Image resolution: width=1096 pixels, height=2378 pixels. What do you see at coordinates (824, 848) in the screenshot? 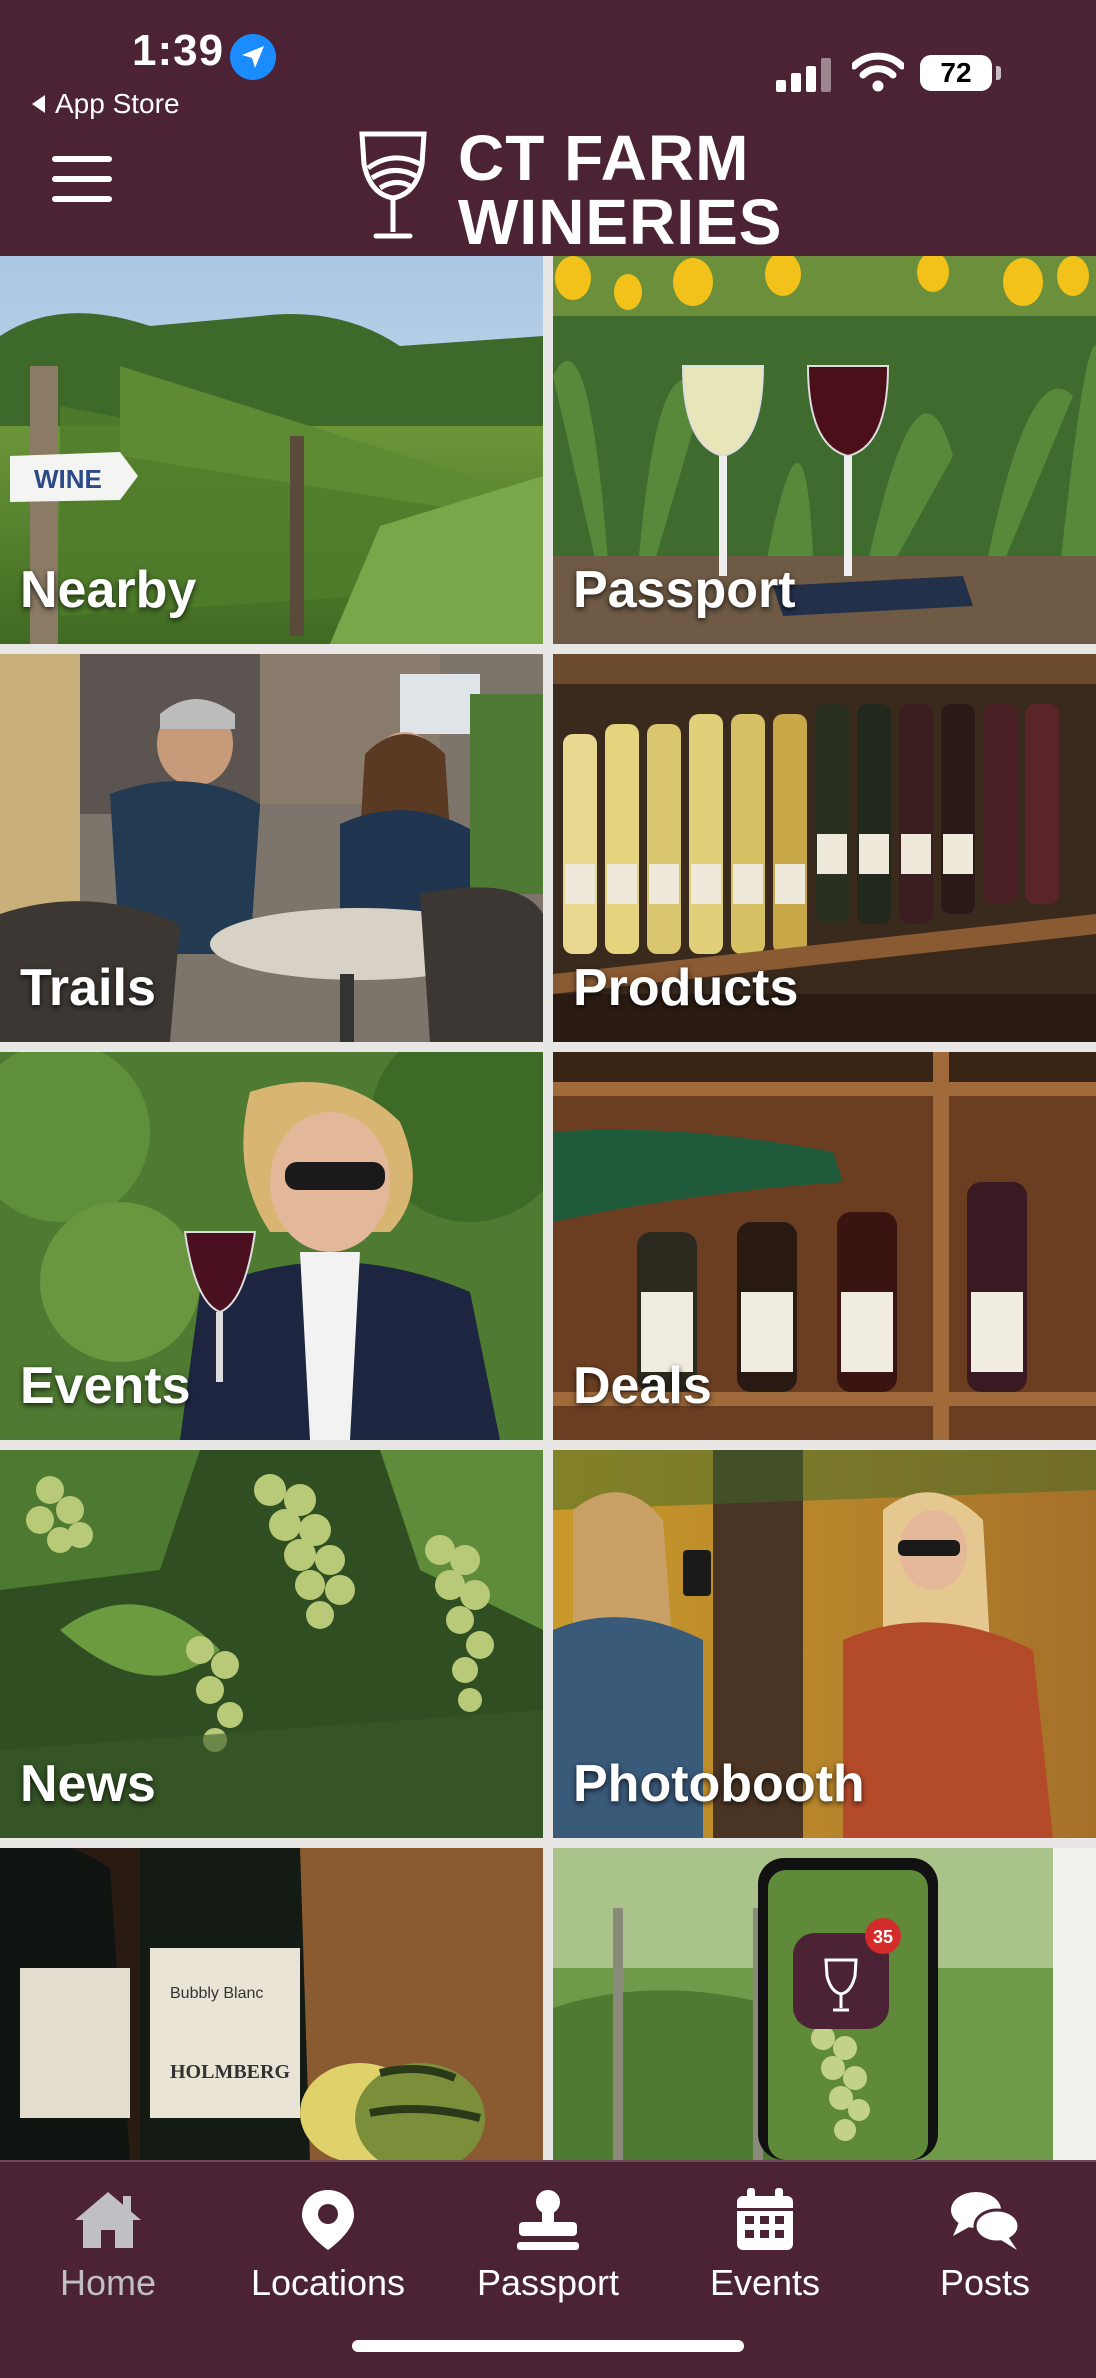
I see `tile-products: Products` at bounding box center [824, 848].